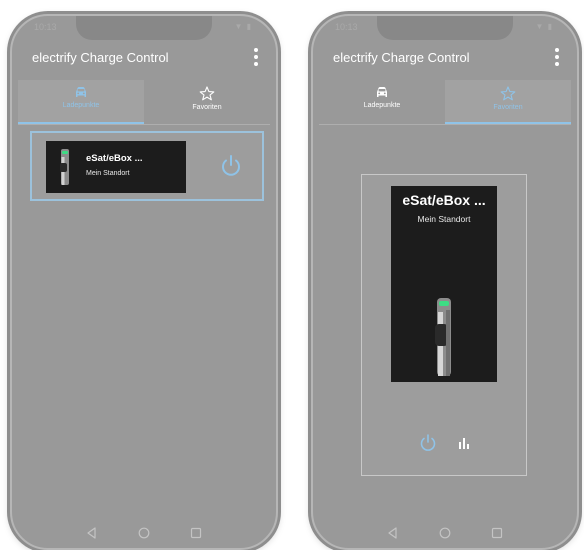  What do you see at coordinates (116, 167) in the screenshot?
I see `station-card: eSat/eBox ... Mein Standort` at bounding box center [116, 167].